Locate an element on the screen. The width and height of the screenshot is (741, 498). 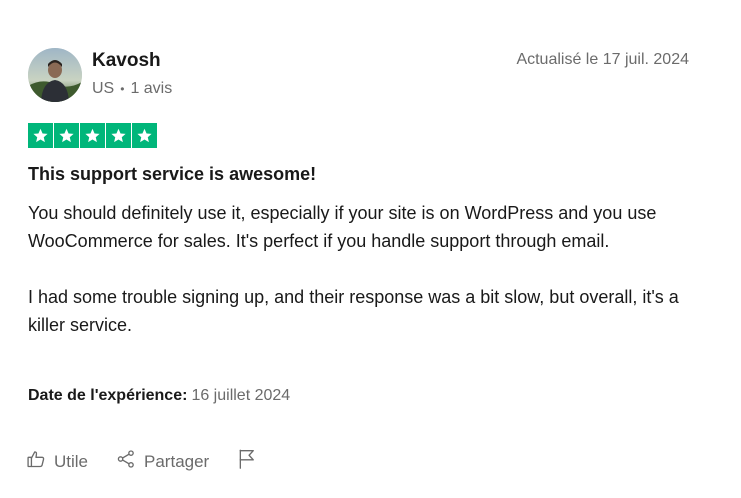
report-button is located at coordinates (247, 461).